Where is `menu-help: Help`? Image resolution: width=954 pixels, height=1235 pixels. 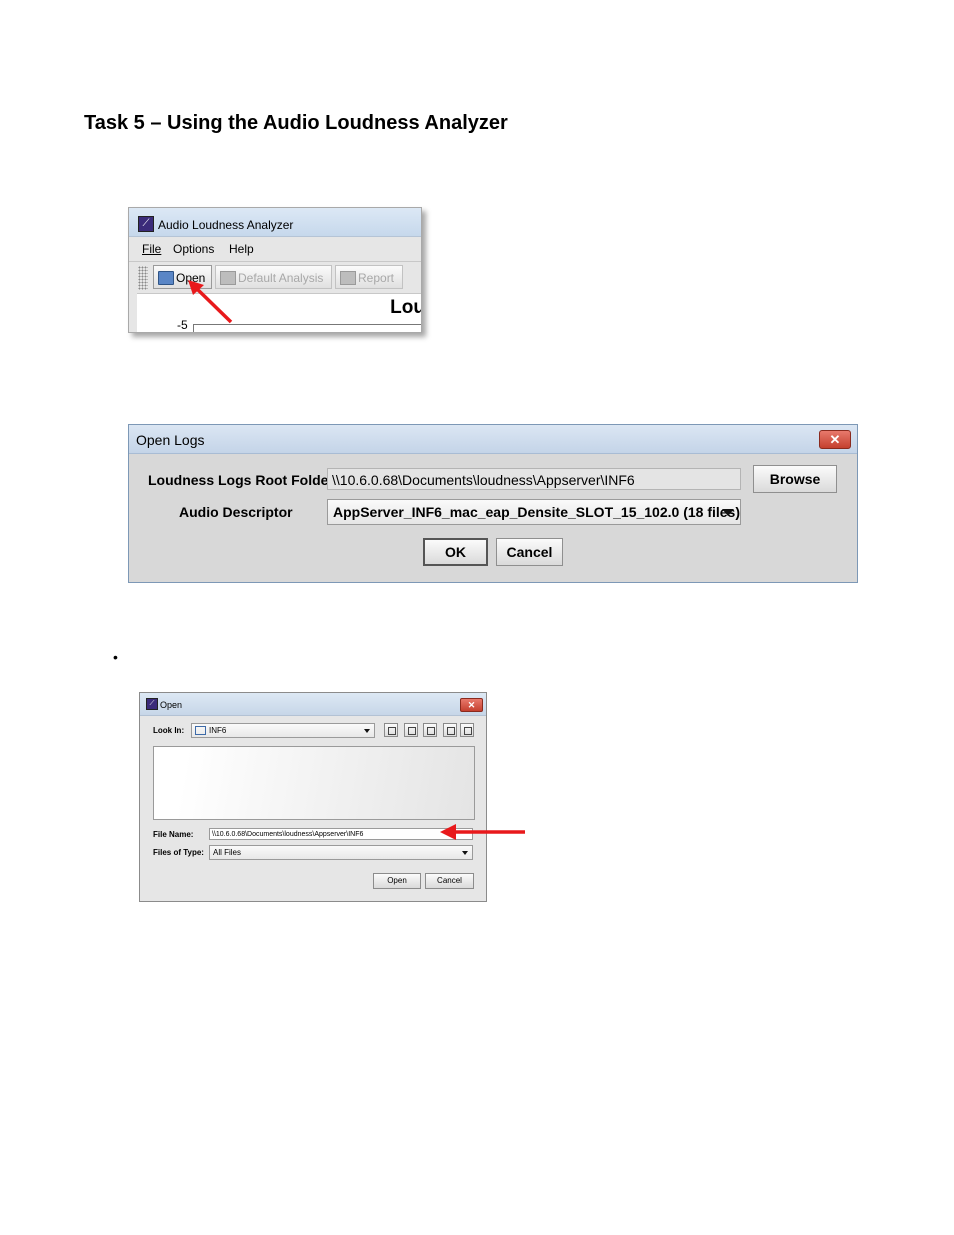
menu-help: Help is located at coordinates (241, 249).